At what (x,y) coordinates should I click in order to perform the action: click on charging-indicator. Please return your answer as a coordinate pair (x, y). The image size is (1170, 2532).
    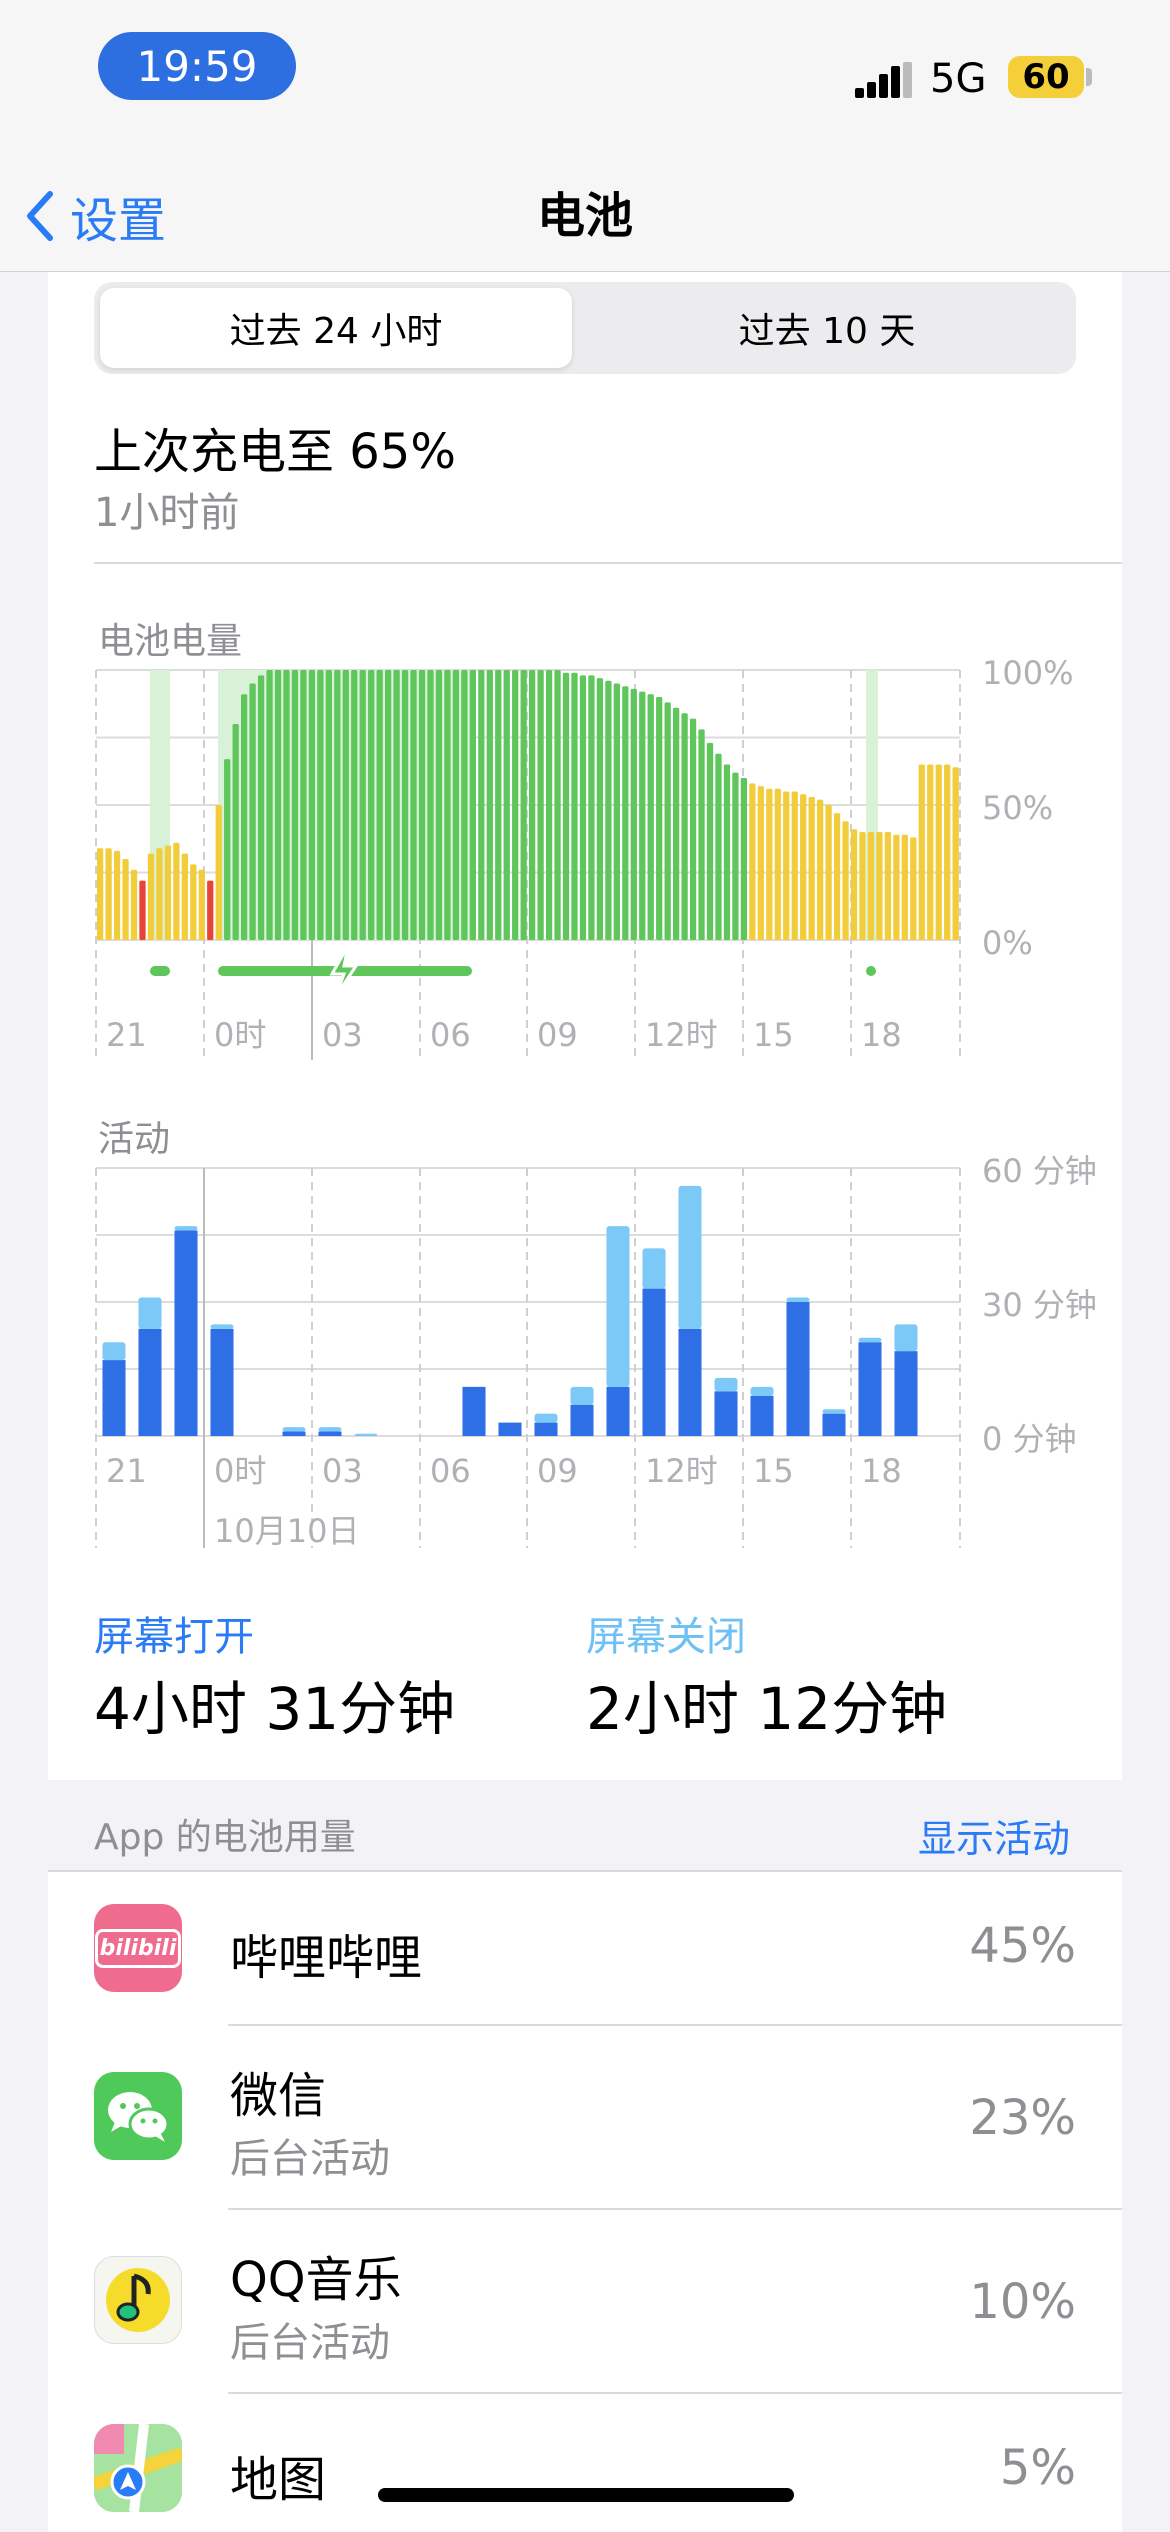
    Looking at the image, I should click on (160, 971).